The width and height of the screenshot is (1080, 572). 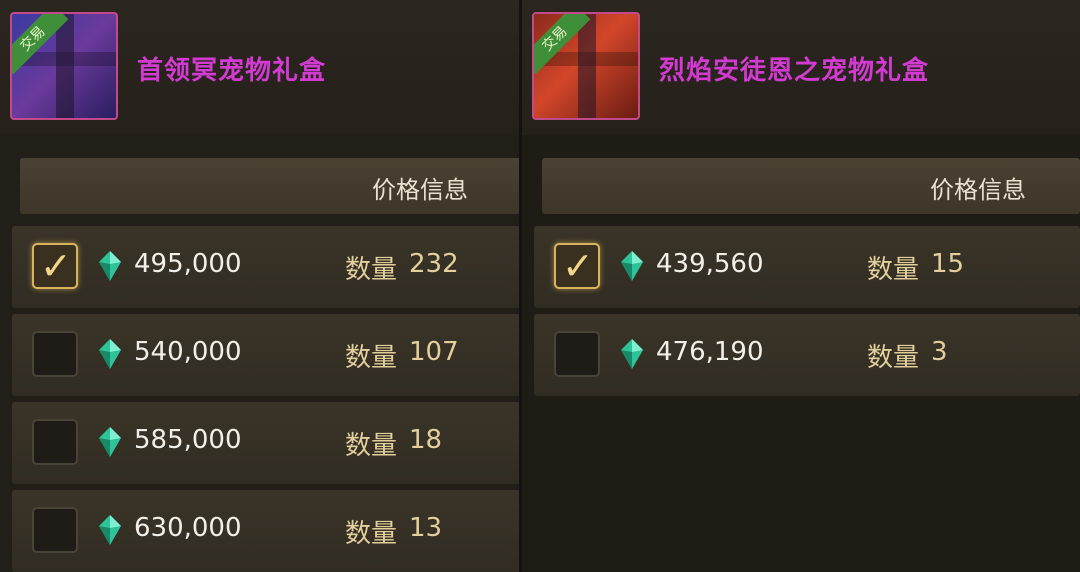 What do you see at coordinates (267, 531) in the screenshot?
I see `listing-row: 630,000 数量 13` at bounding box center [267, 531].